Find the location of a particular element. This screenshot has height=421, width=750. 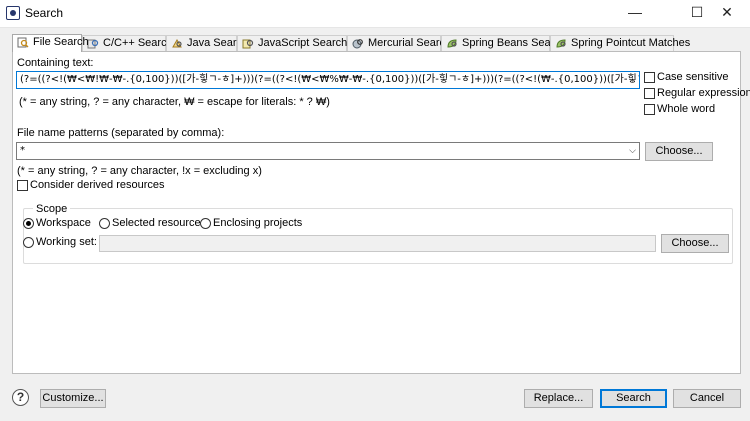

search-button: Search is located at coordinates (633, 398).